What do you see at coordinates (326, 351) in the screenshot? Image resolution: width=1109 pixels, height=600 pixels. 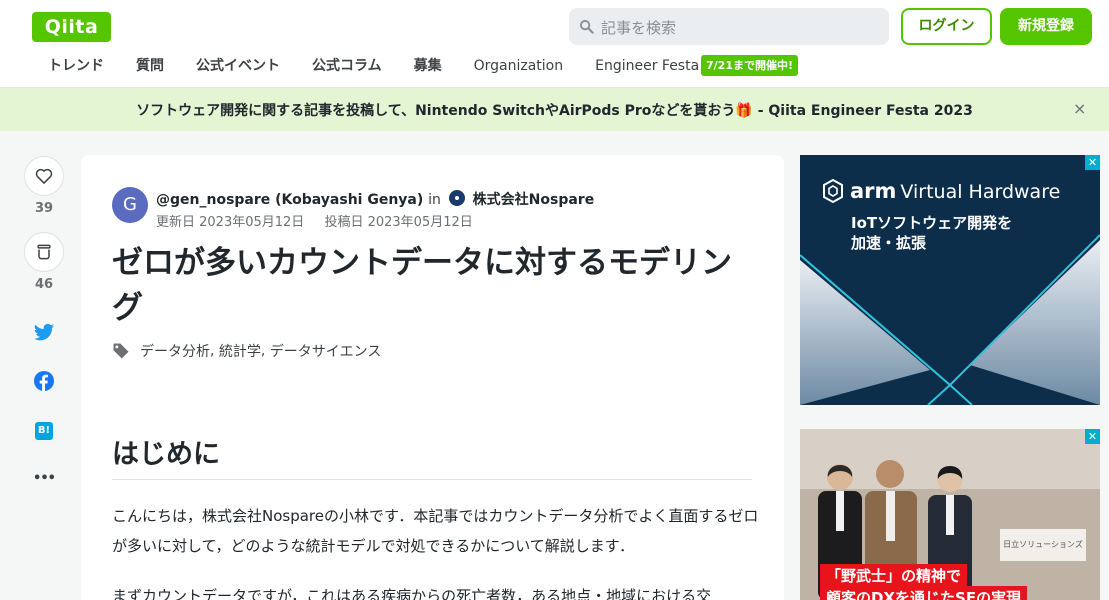 I see `tag-item: データサイエンス` at bounding box center [326, 351].